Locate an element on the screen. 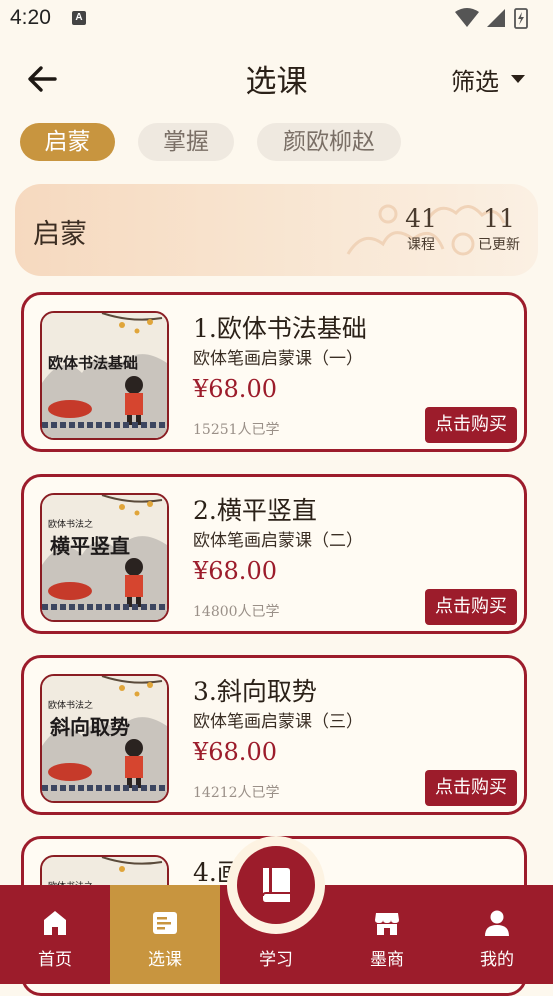 This screenshot has width=553, height=996. course-thumbnail: 欧体书法之 横平竖直 is located at coordinates (104, 557).